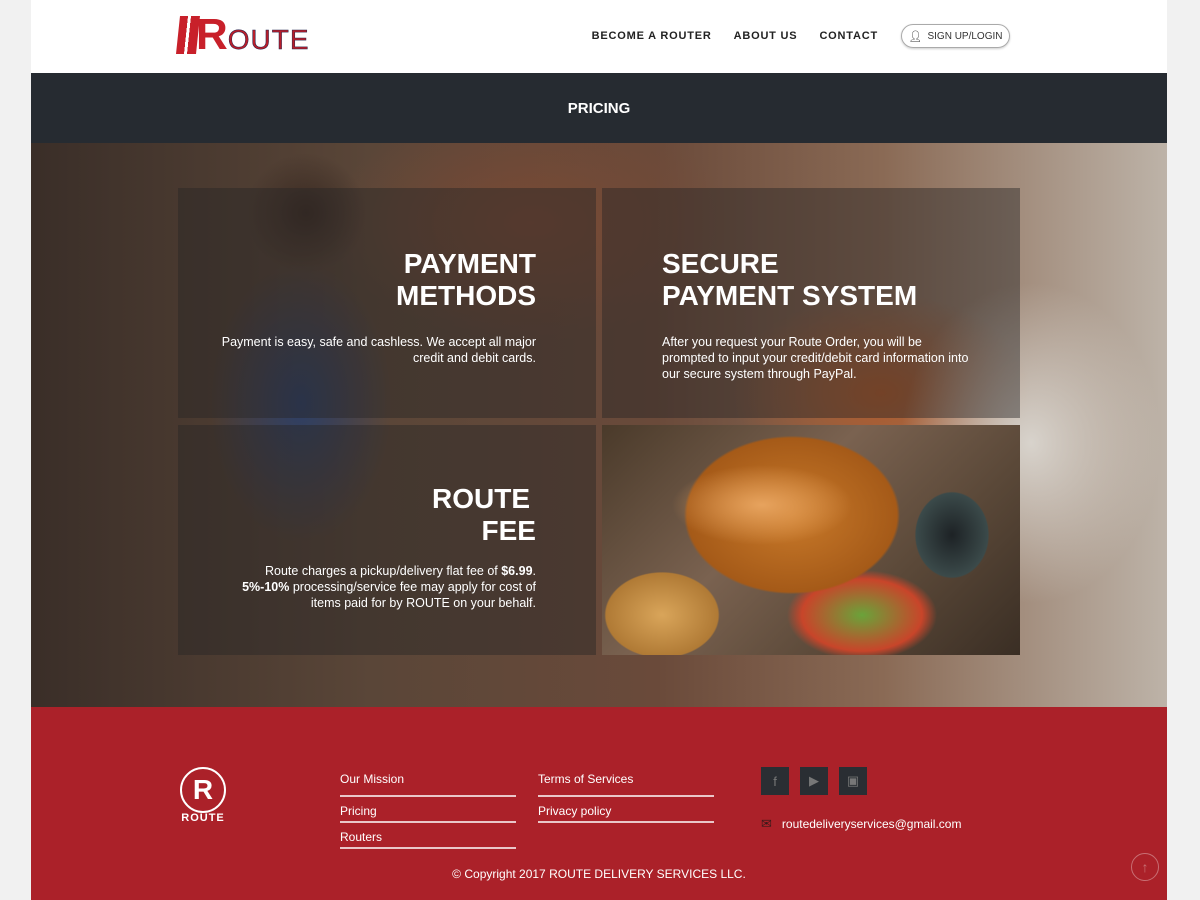 This screenshot has height=900, width=1200. What do you see at coordinates (861, 824) in the screenshot?
I see `footer-email: ✉ routedeliveryservices@gmail.com` at bounding box center [861, 824].